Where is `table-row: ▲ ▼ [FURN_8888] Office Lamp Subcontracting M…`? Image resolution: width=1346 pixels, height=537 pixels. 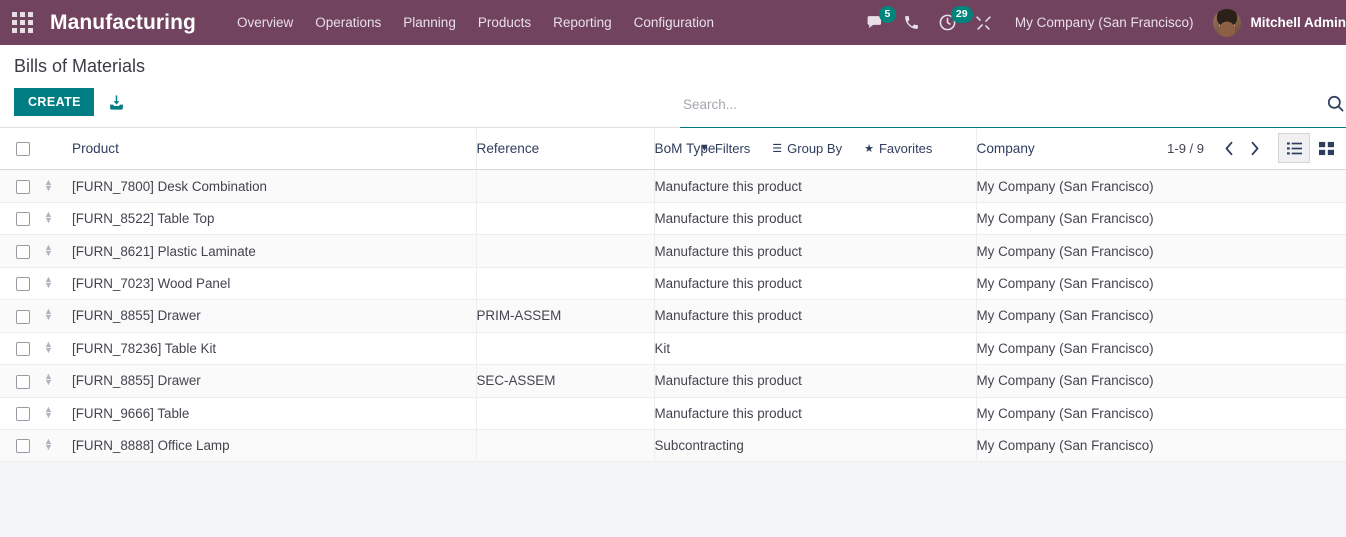 table-row: ▲ ▼ [FURN_8888] Office Lamp Subcontracting M… is located at coordinates (673, 446).